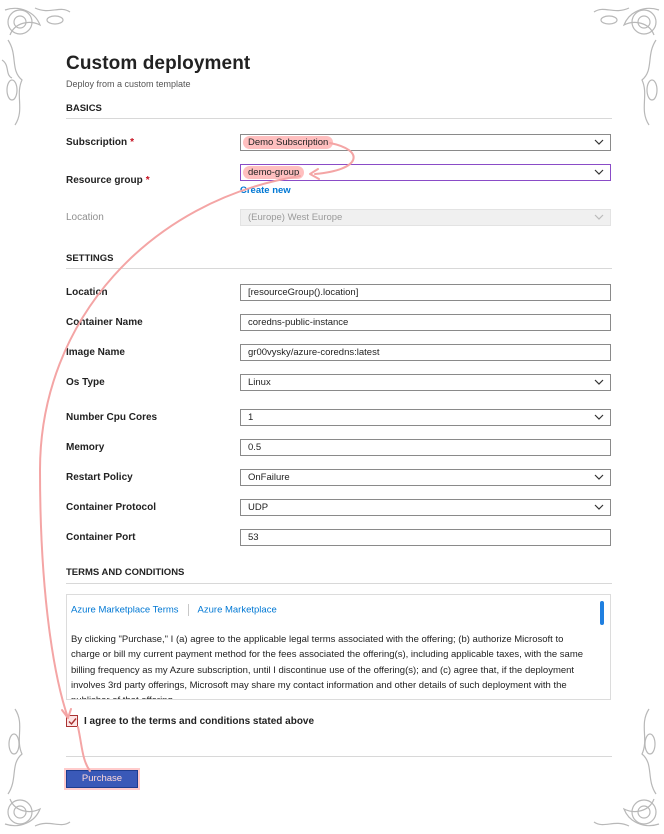  Describe the element at coordinates (274, 172) in the screenshot. I see `resource-group-value: demo-group` at that location.